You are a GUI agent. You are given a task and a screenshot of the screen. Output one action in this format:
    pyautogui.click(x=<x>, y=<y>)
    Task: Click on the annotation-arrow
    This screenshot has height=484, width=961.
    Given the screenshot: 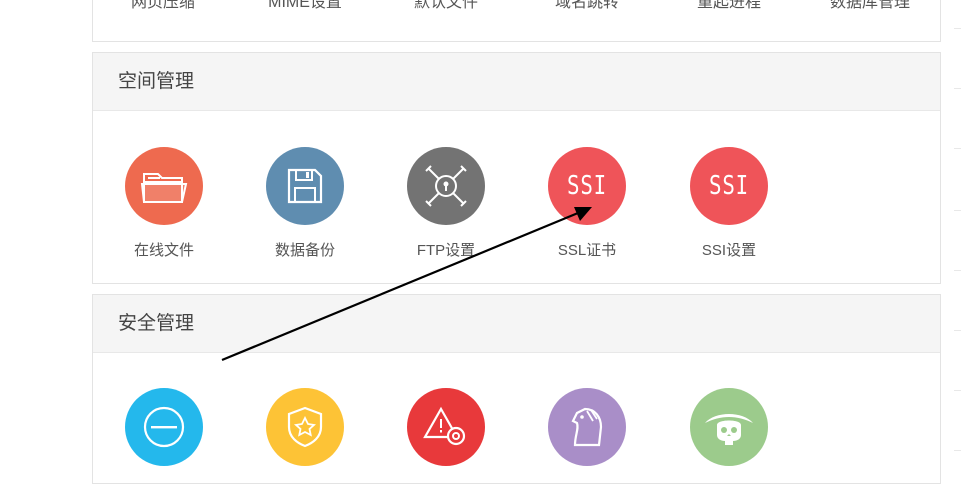 What is the action you would take?
    pyautogui.click(x=406, y=284)
    